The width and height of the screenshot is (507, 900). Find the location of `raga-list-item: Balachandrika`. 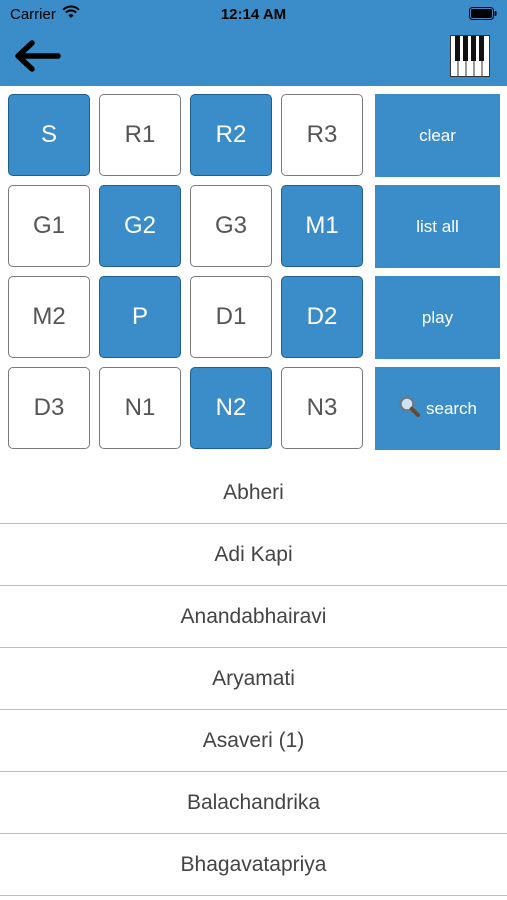

raga-list-item: Balachandrika is located at coordinates (253, 803).